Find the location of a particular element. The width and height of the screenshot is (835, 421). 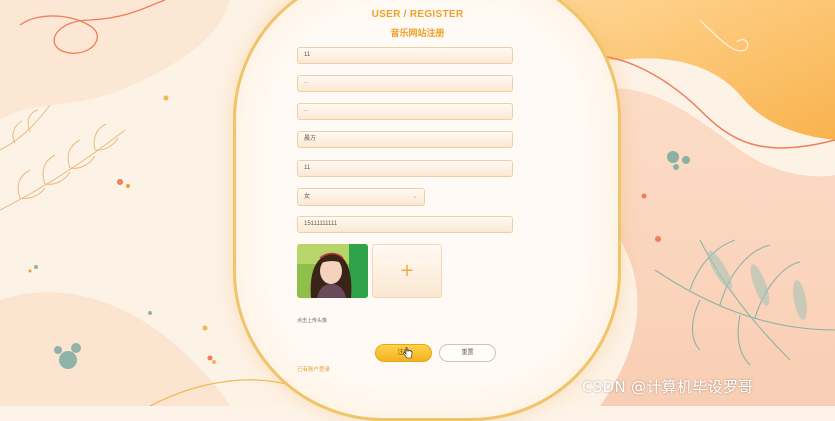

reset-button: 重置 is located at coordinates (467, 353).